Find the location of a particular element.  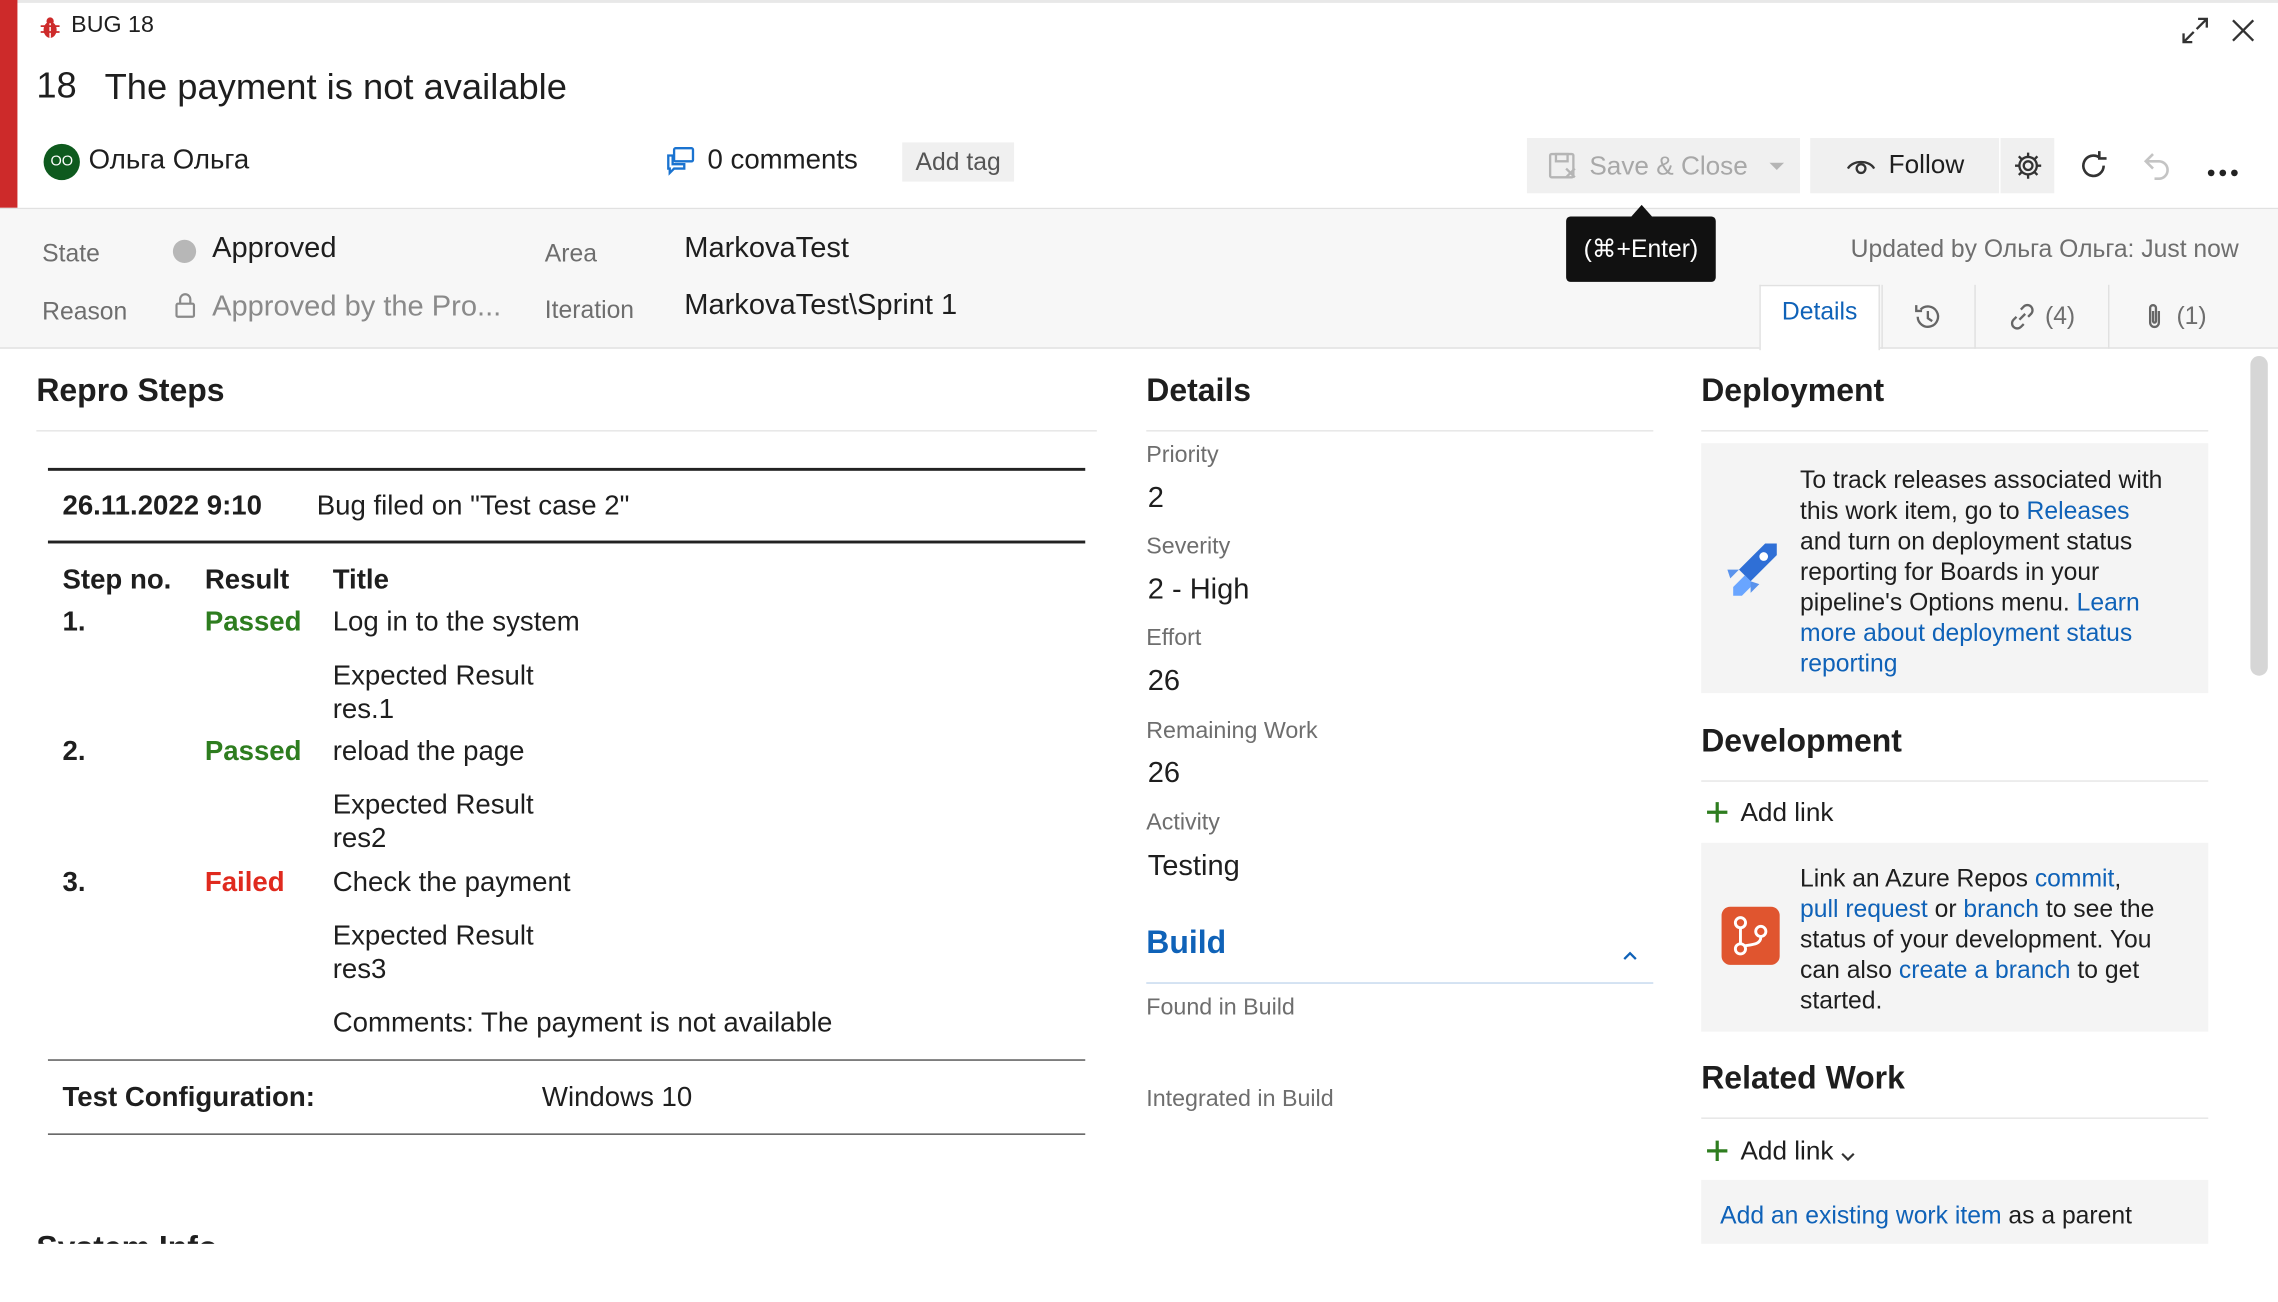

deployment-text-part: pipeline's Options menu. is located at coordinates (1935, 602).